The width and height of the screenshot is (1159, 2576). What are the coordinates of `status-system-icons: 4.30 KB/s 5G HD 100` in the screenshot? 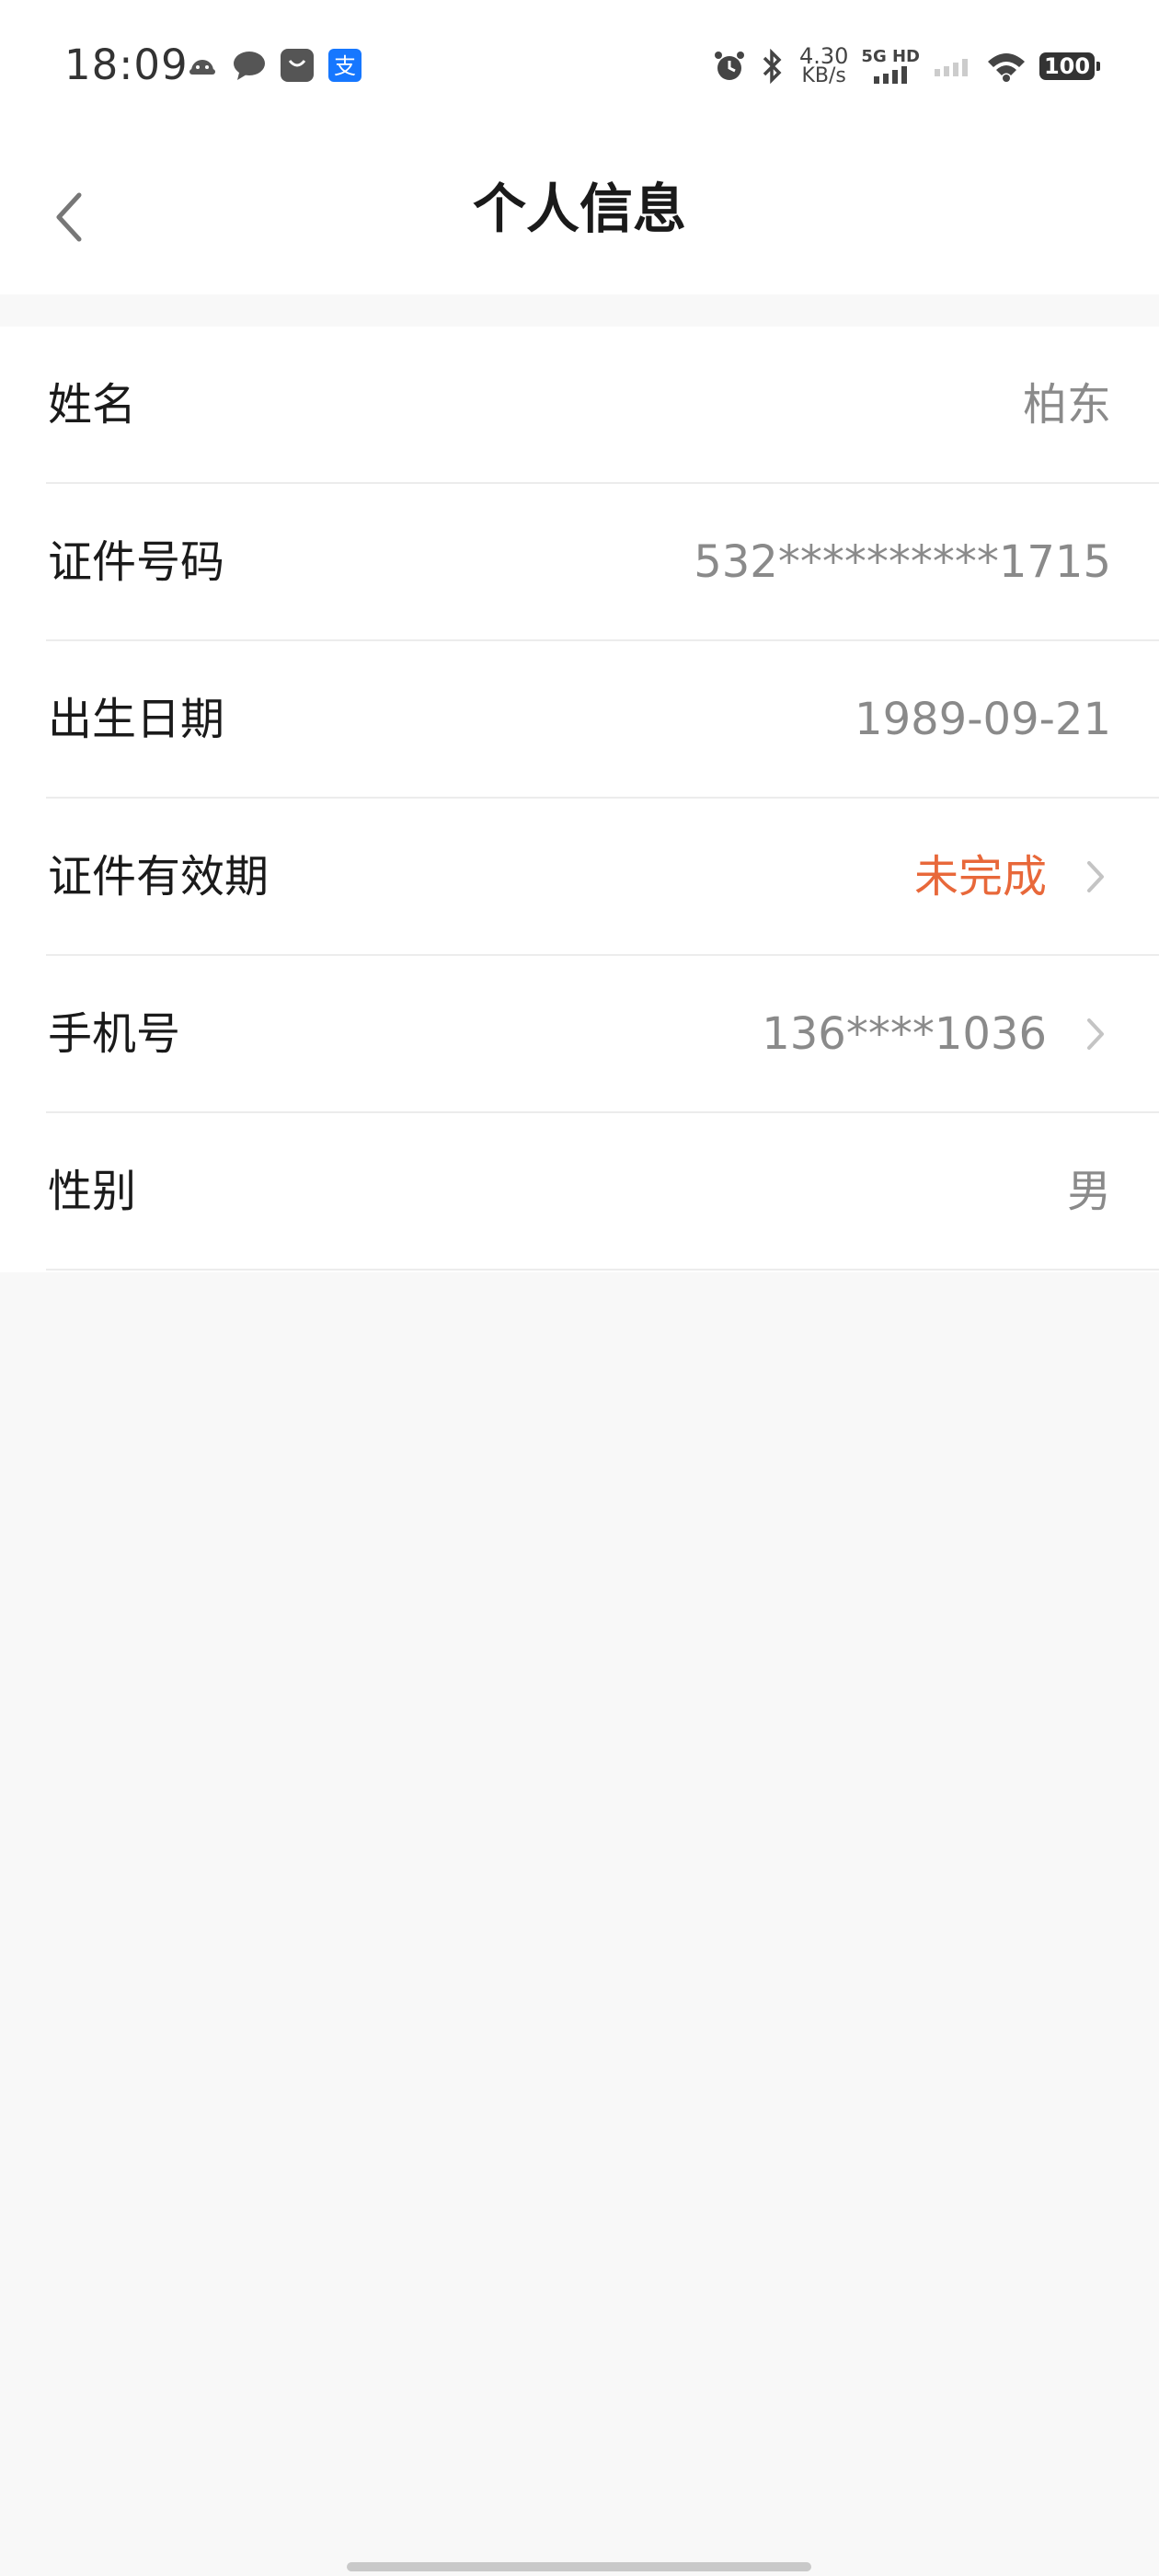 It's located at (906, 65).